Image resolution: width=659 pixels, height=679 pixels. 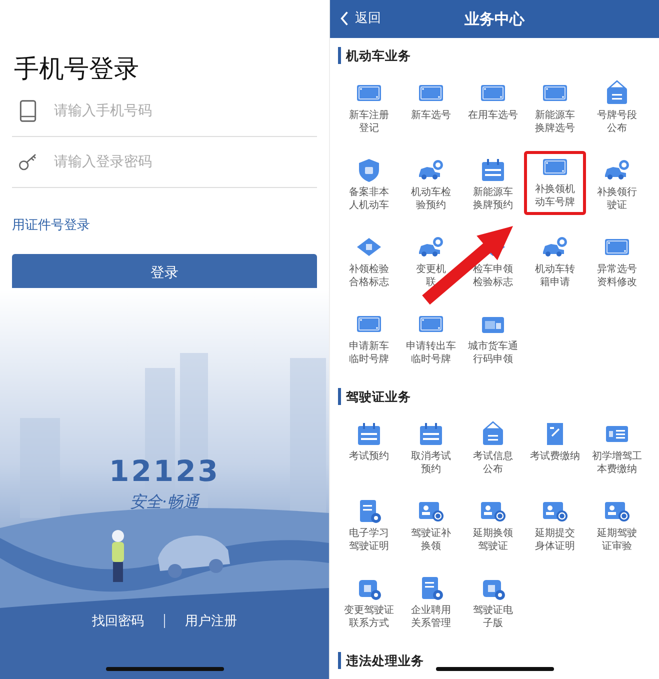 I want to click on chevron-left-icon, so click(x=344, y=18).